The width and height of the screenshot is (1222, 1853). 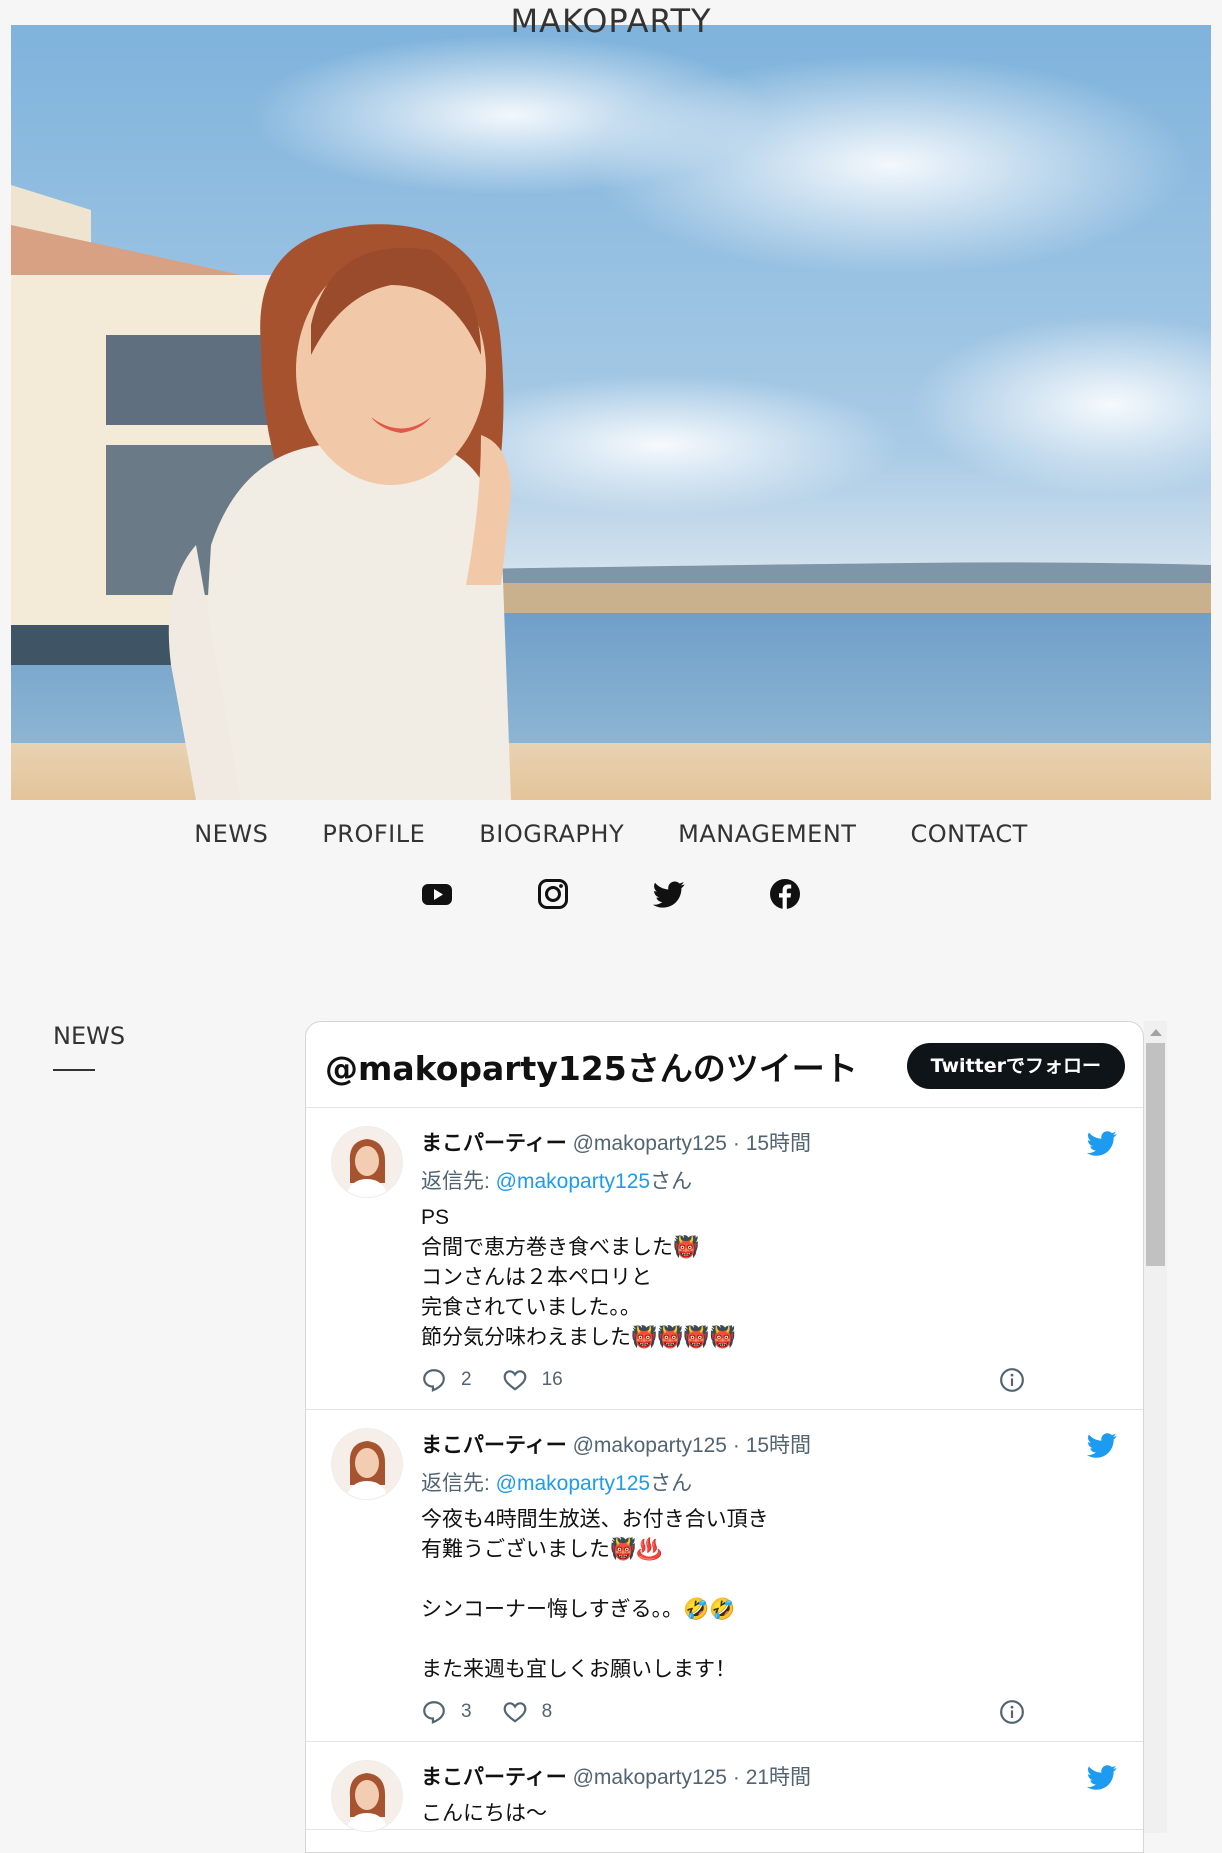 I want to click on tweet: まこパーティー @makoparty125 · 21時間 こんにちは～, so click(x=724, y=1787).